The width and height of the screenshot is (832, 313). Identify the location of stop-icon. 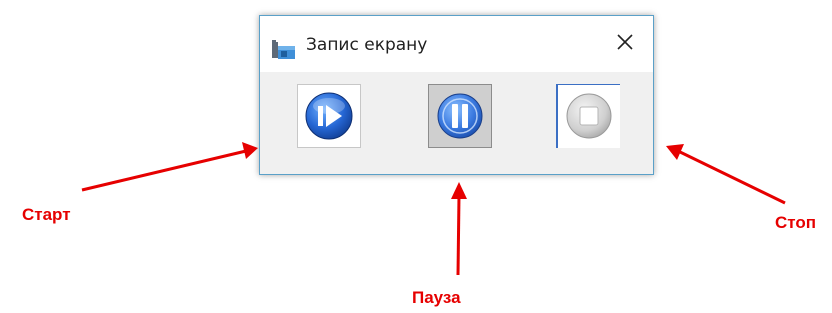
(589, 116).